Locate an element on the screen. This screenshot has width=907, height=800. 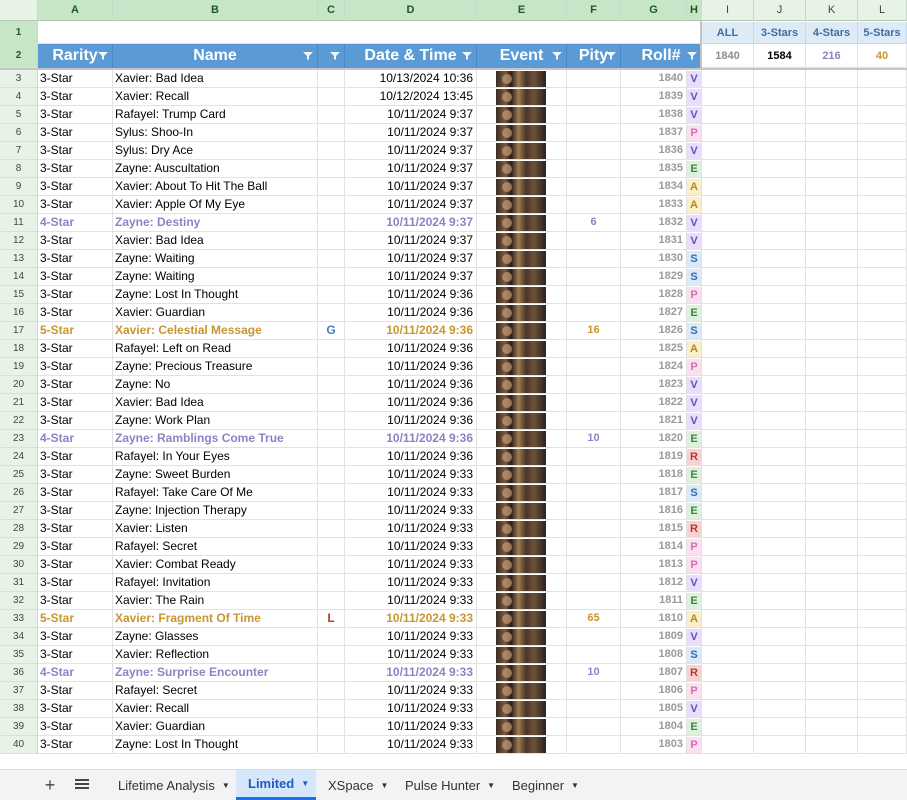
tab-limited: Limited ▼ is located at coordinates (276, 785).